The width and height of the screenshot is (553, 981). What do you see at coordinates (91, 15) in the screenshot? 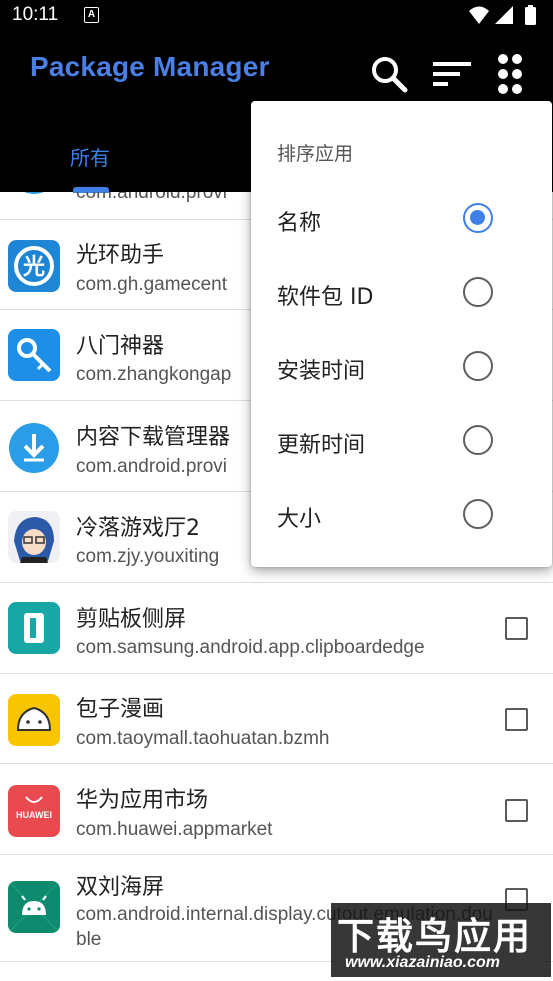
I see `notification-icon: A` at bounding box center [91, 15].